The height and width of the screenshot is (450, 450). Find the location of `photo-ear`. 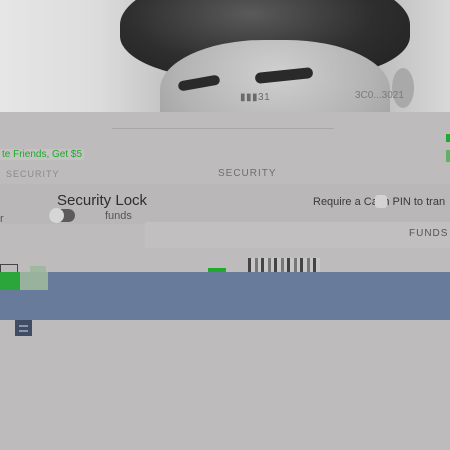

photo-ear is located at coordinates (403, 88).